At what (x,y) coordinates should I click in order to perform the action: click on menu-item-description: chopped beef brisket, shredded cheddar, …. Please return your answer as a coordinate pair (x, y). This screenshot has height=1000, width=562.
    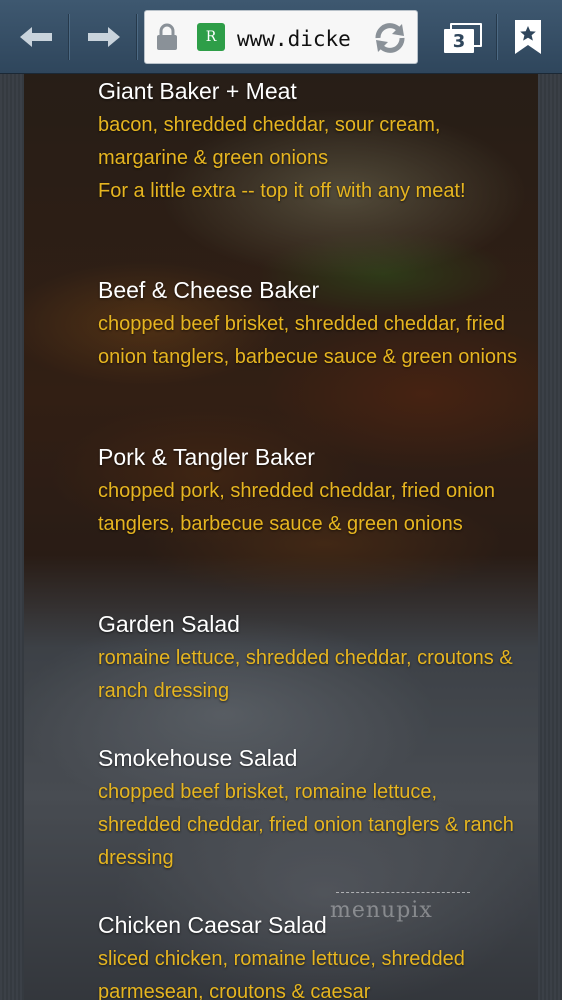
    Looking at the image, I should click on (308, 340).